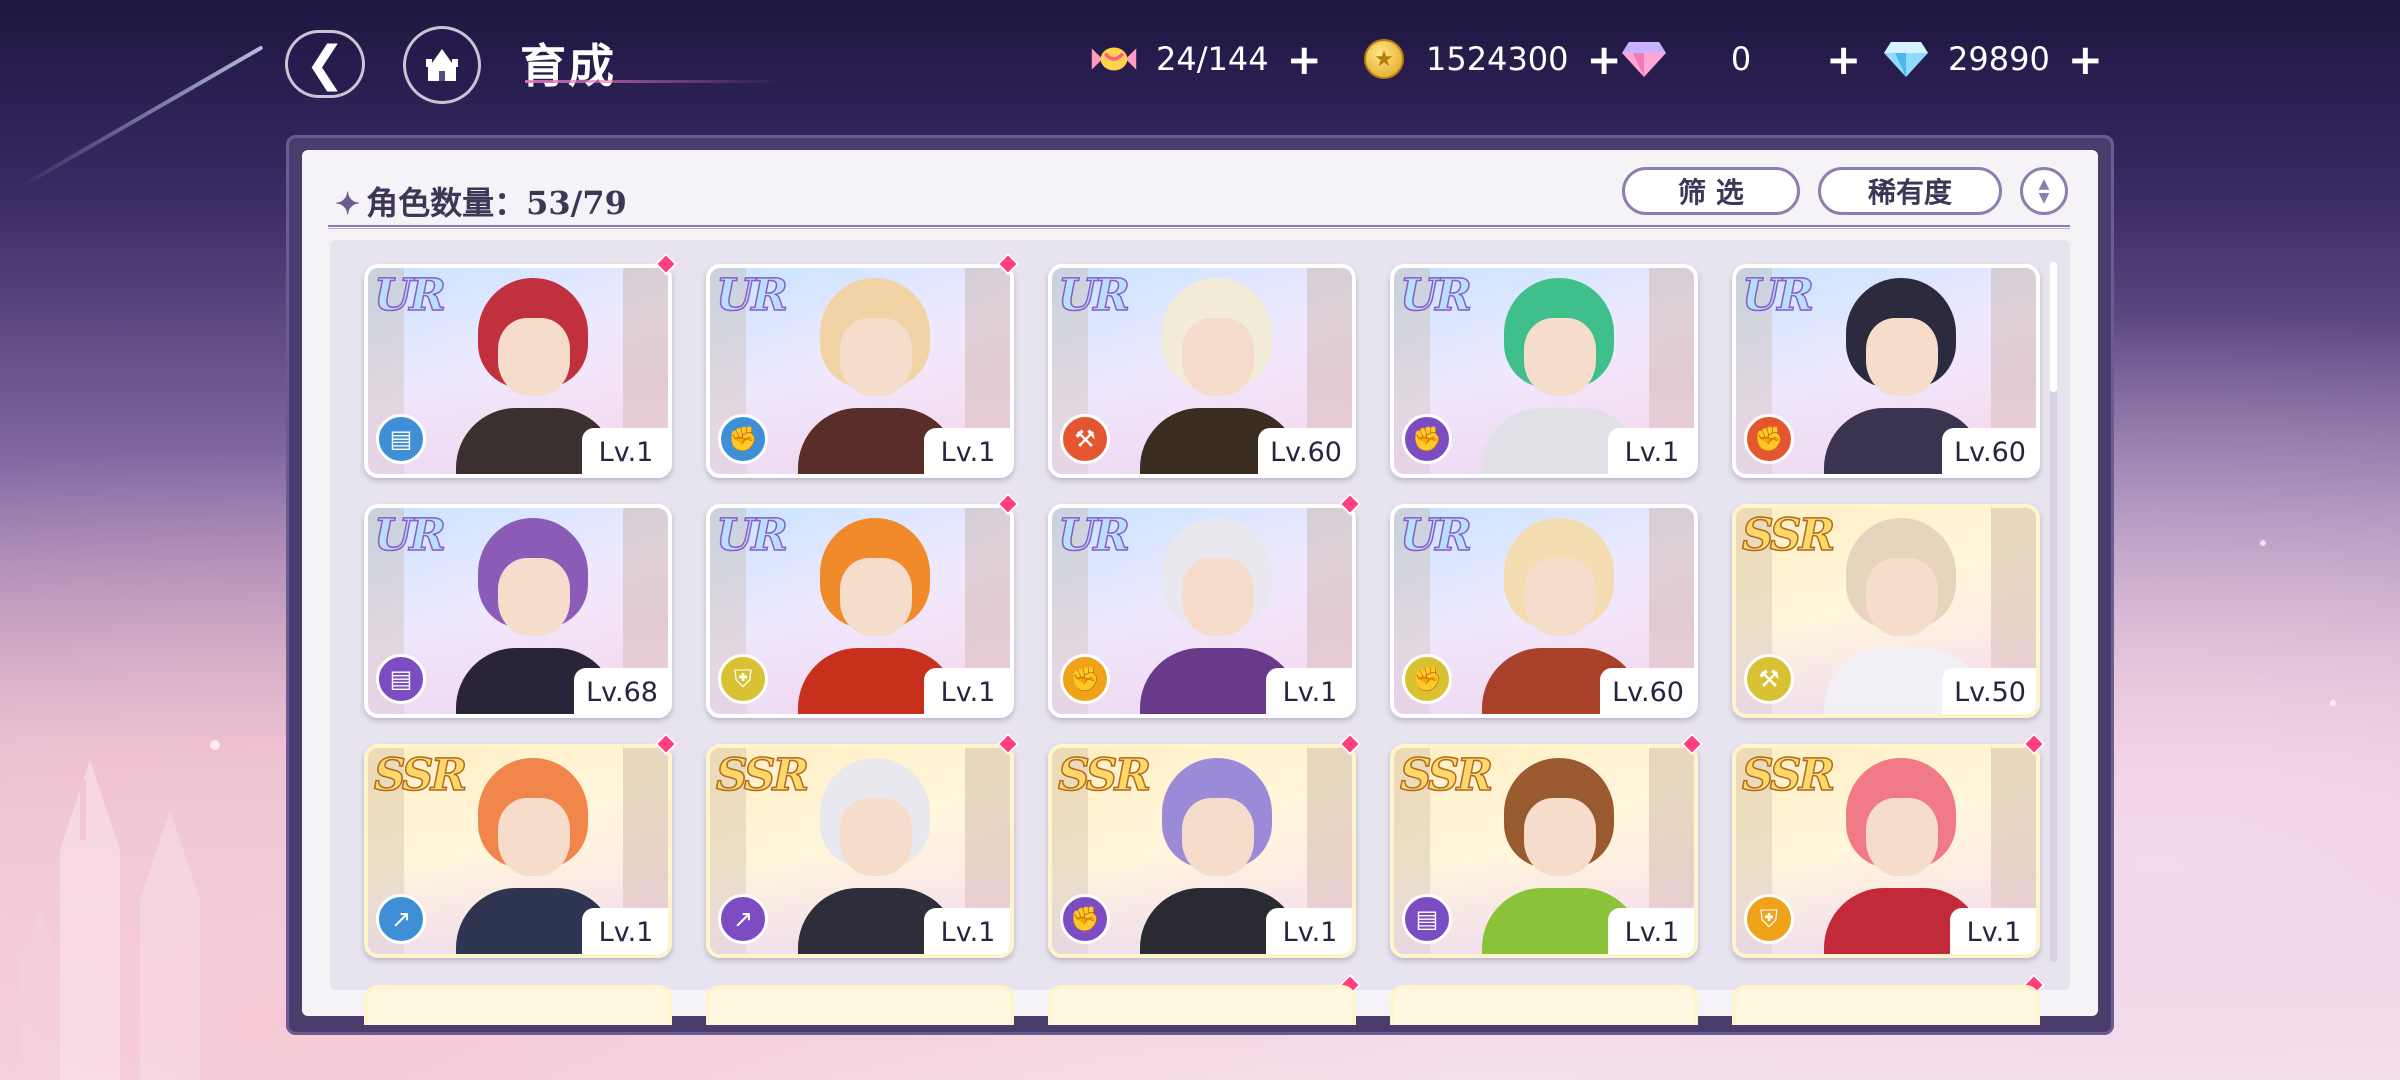  I want to click on home-button, so click(442, 65).